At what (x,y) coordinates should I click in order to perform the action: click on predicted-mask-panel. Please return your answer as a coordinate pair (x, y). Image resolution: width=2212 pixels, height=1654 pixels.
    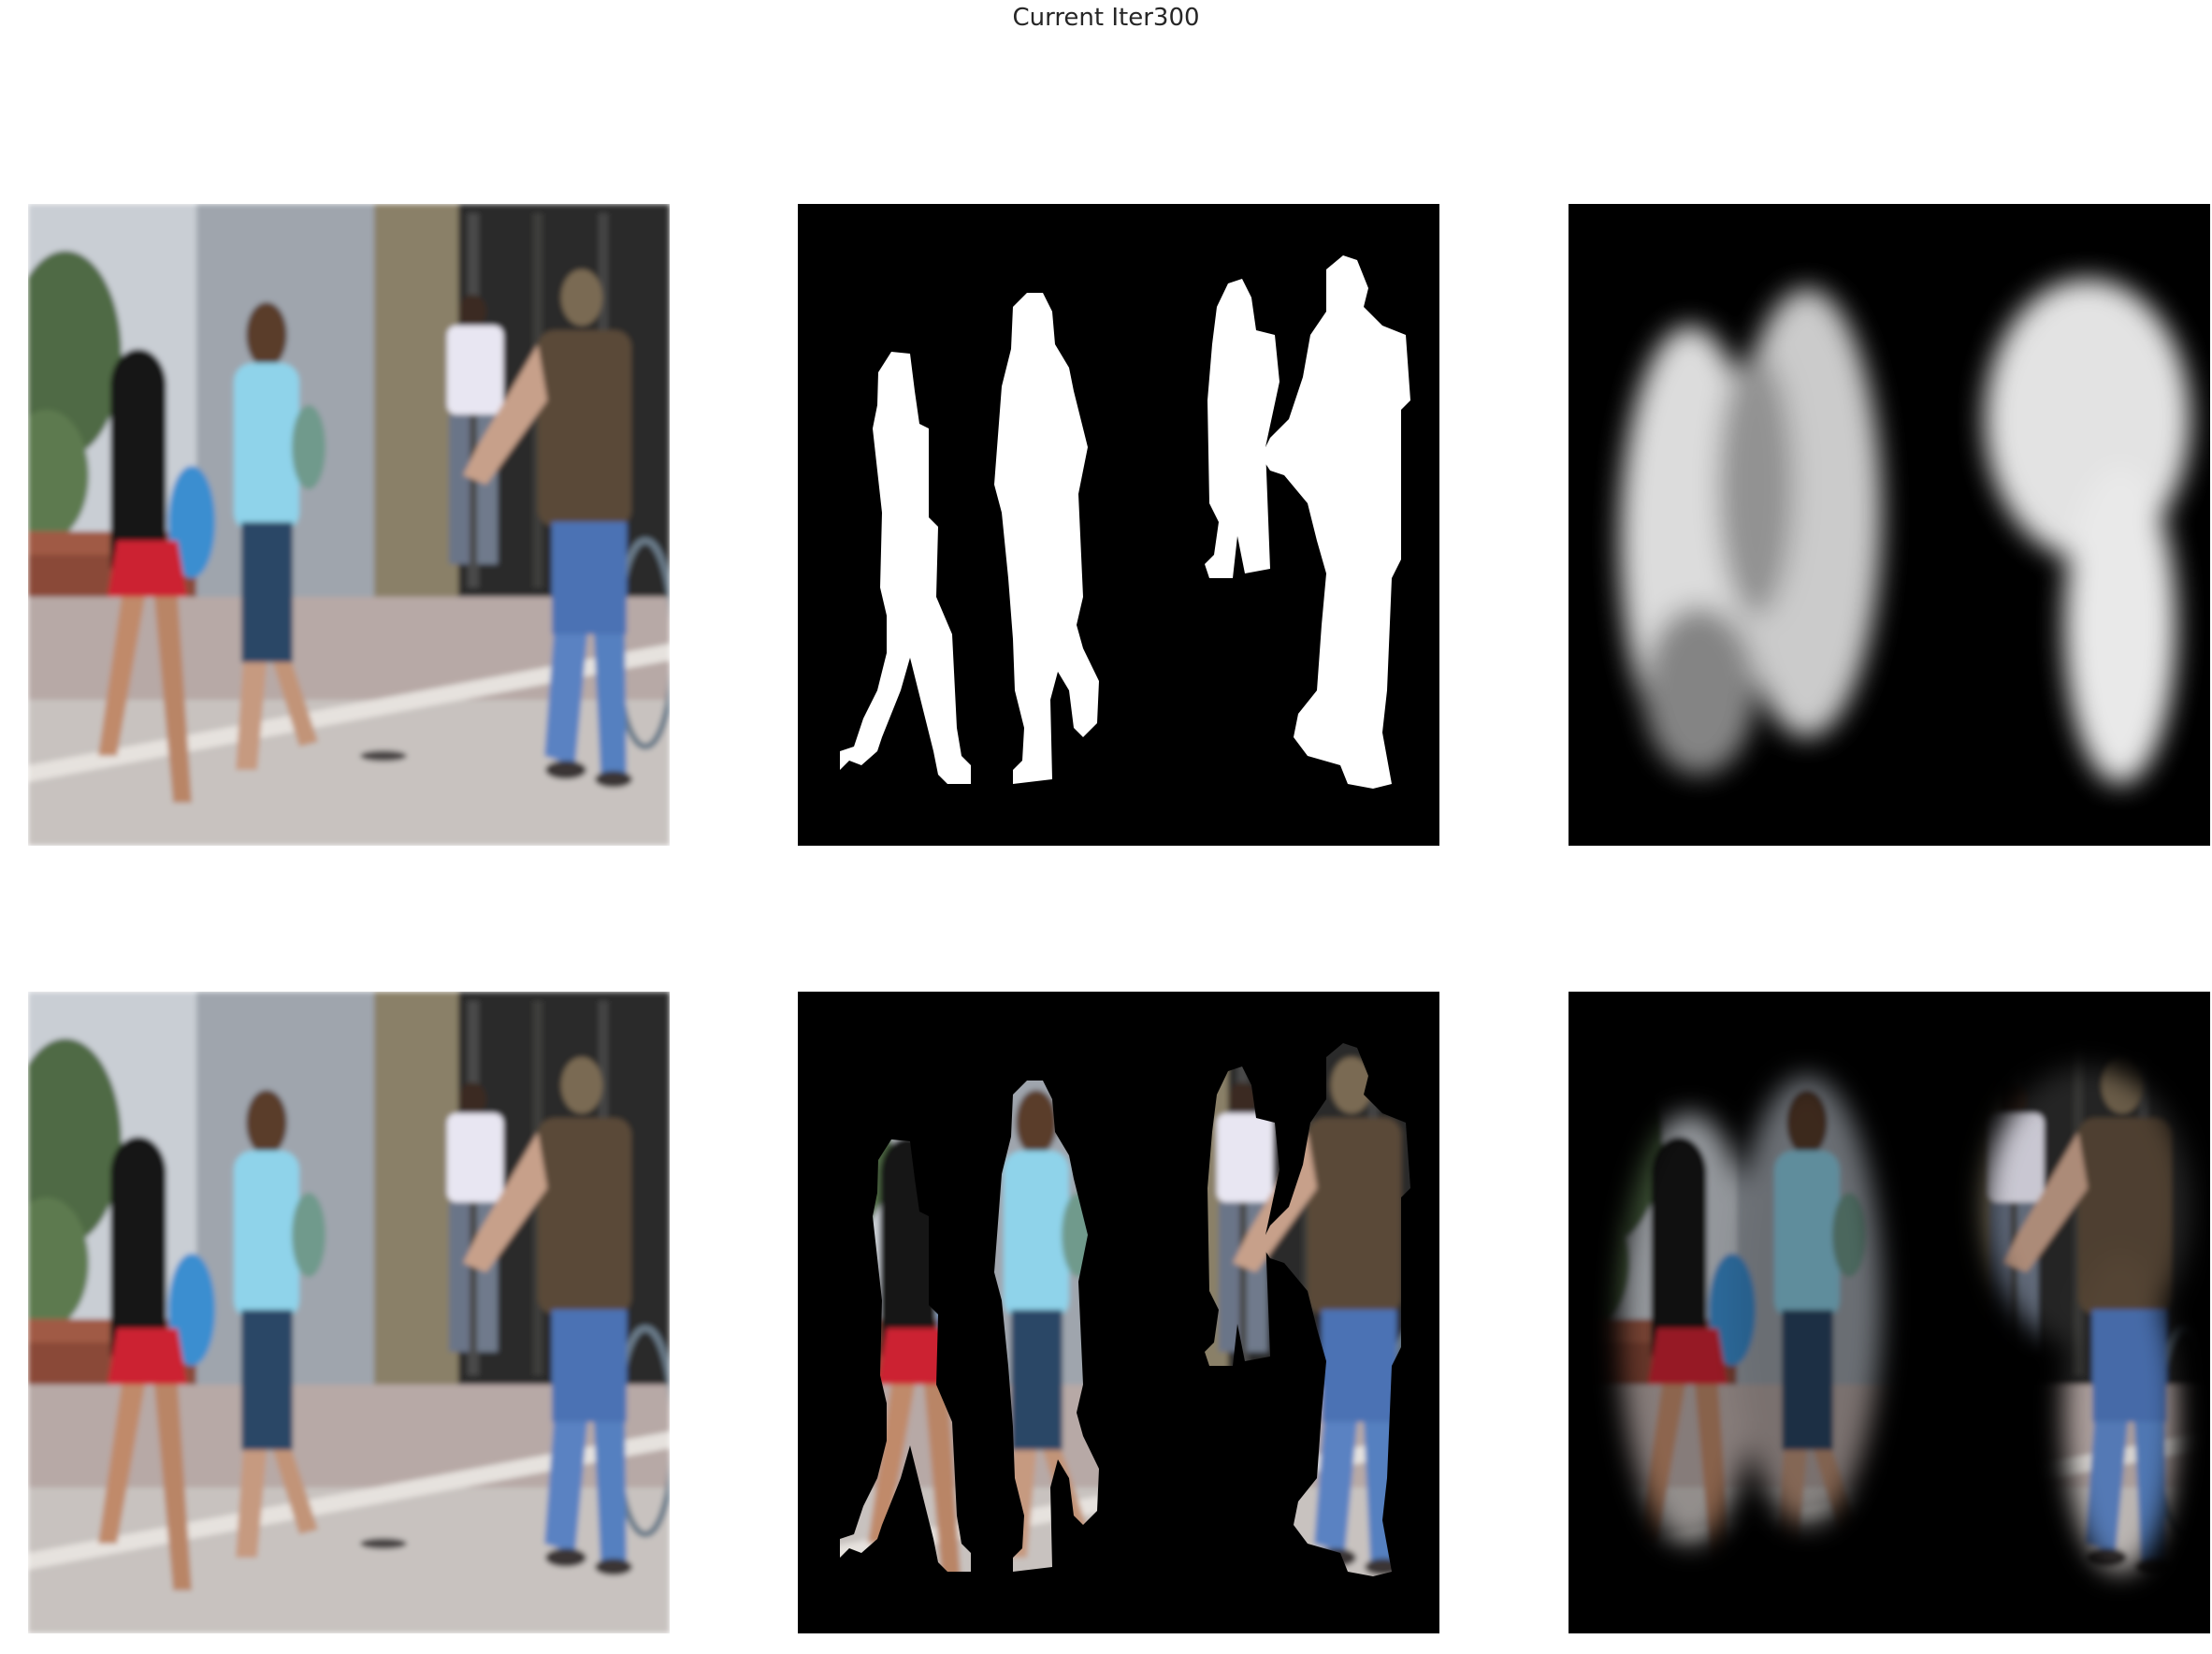
    Looking at the image, I should click on (1890, 525).